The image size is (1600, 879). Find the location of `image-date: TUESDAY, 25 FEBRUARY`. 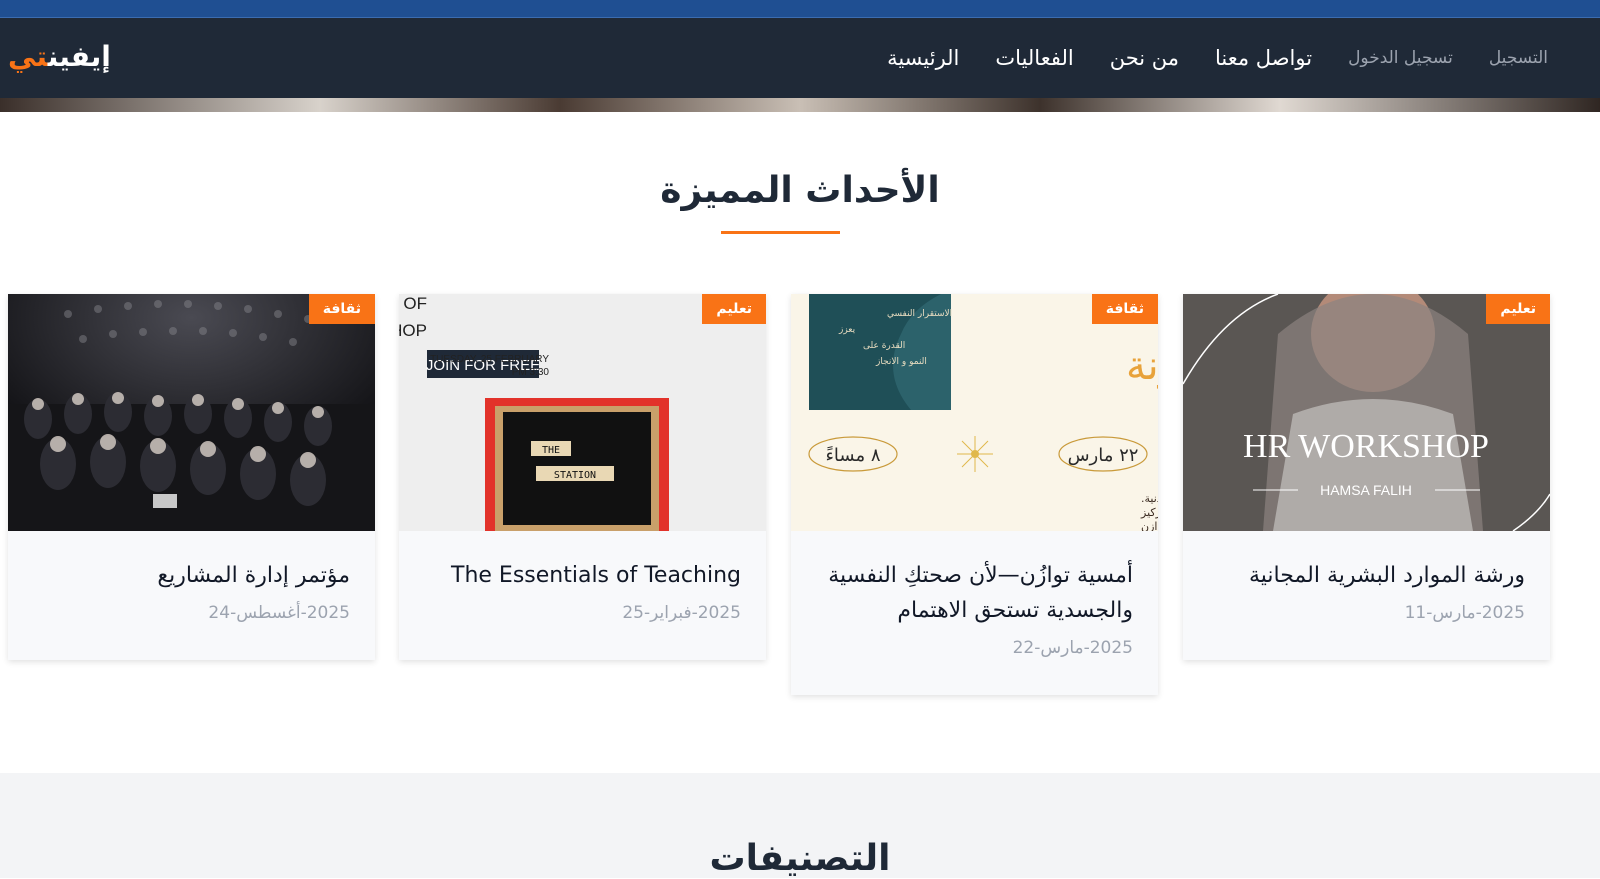

image-date: TUESDAY, 25 FEBRUARY is located at coordinates (489, 359).